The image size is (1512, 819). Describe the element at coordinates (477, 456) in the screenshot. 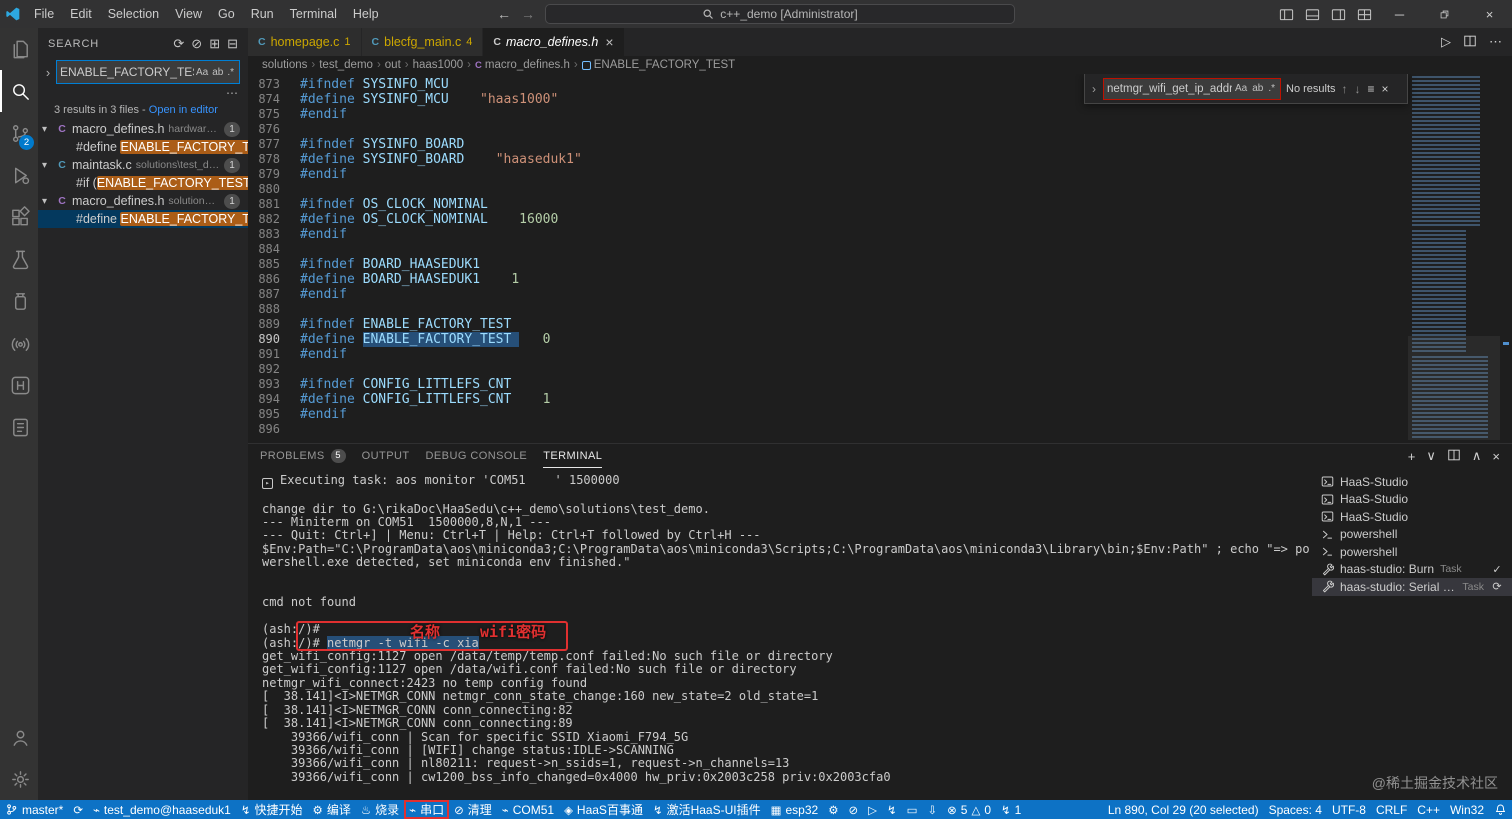

I see `panel-tab-debug-console: DEBUG CONSOLE` at that location.